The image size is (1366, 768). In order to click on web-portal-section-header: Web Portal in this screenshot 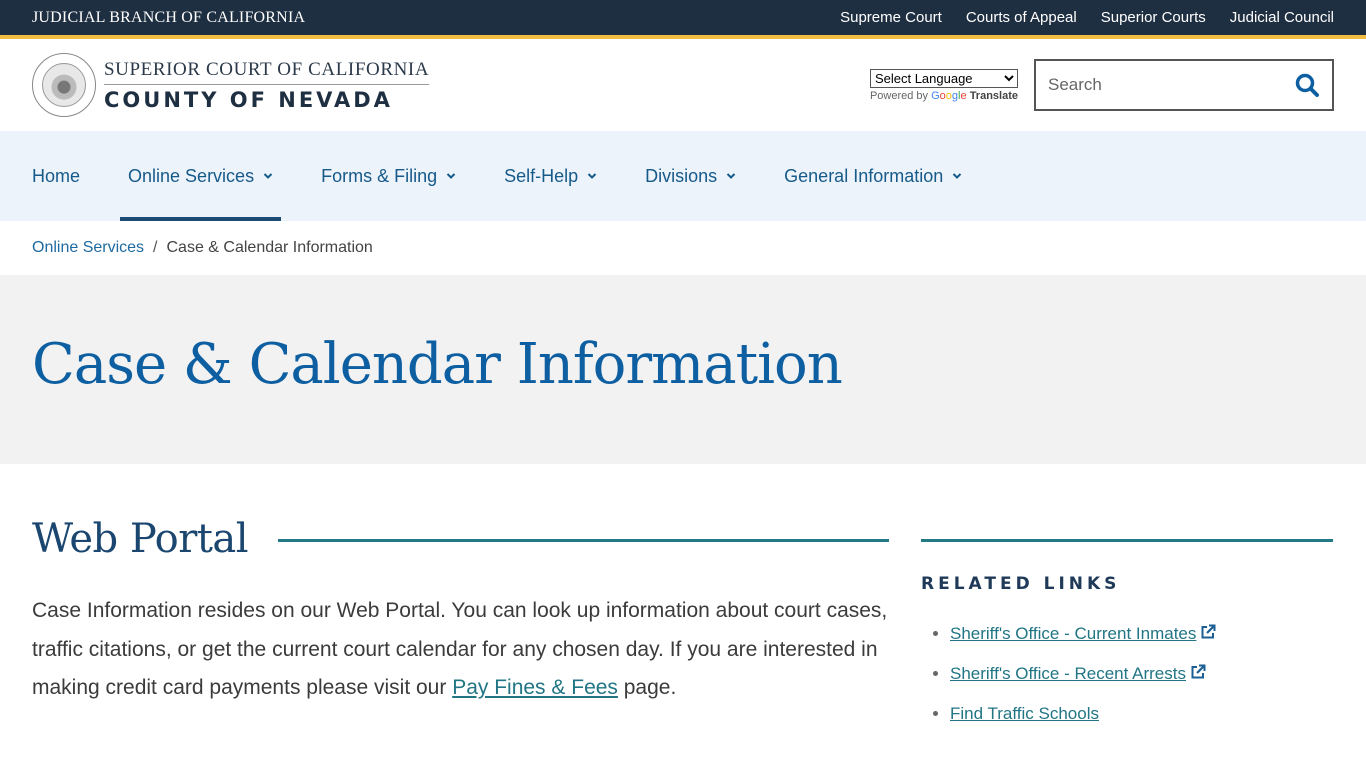, I will do `click(460, 539)`.